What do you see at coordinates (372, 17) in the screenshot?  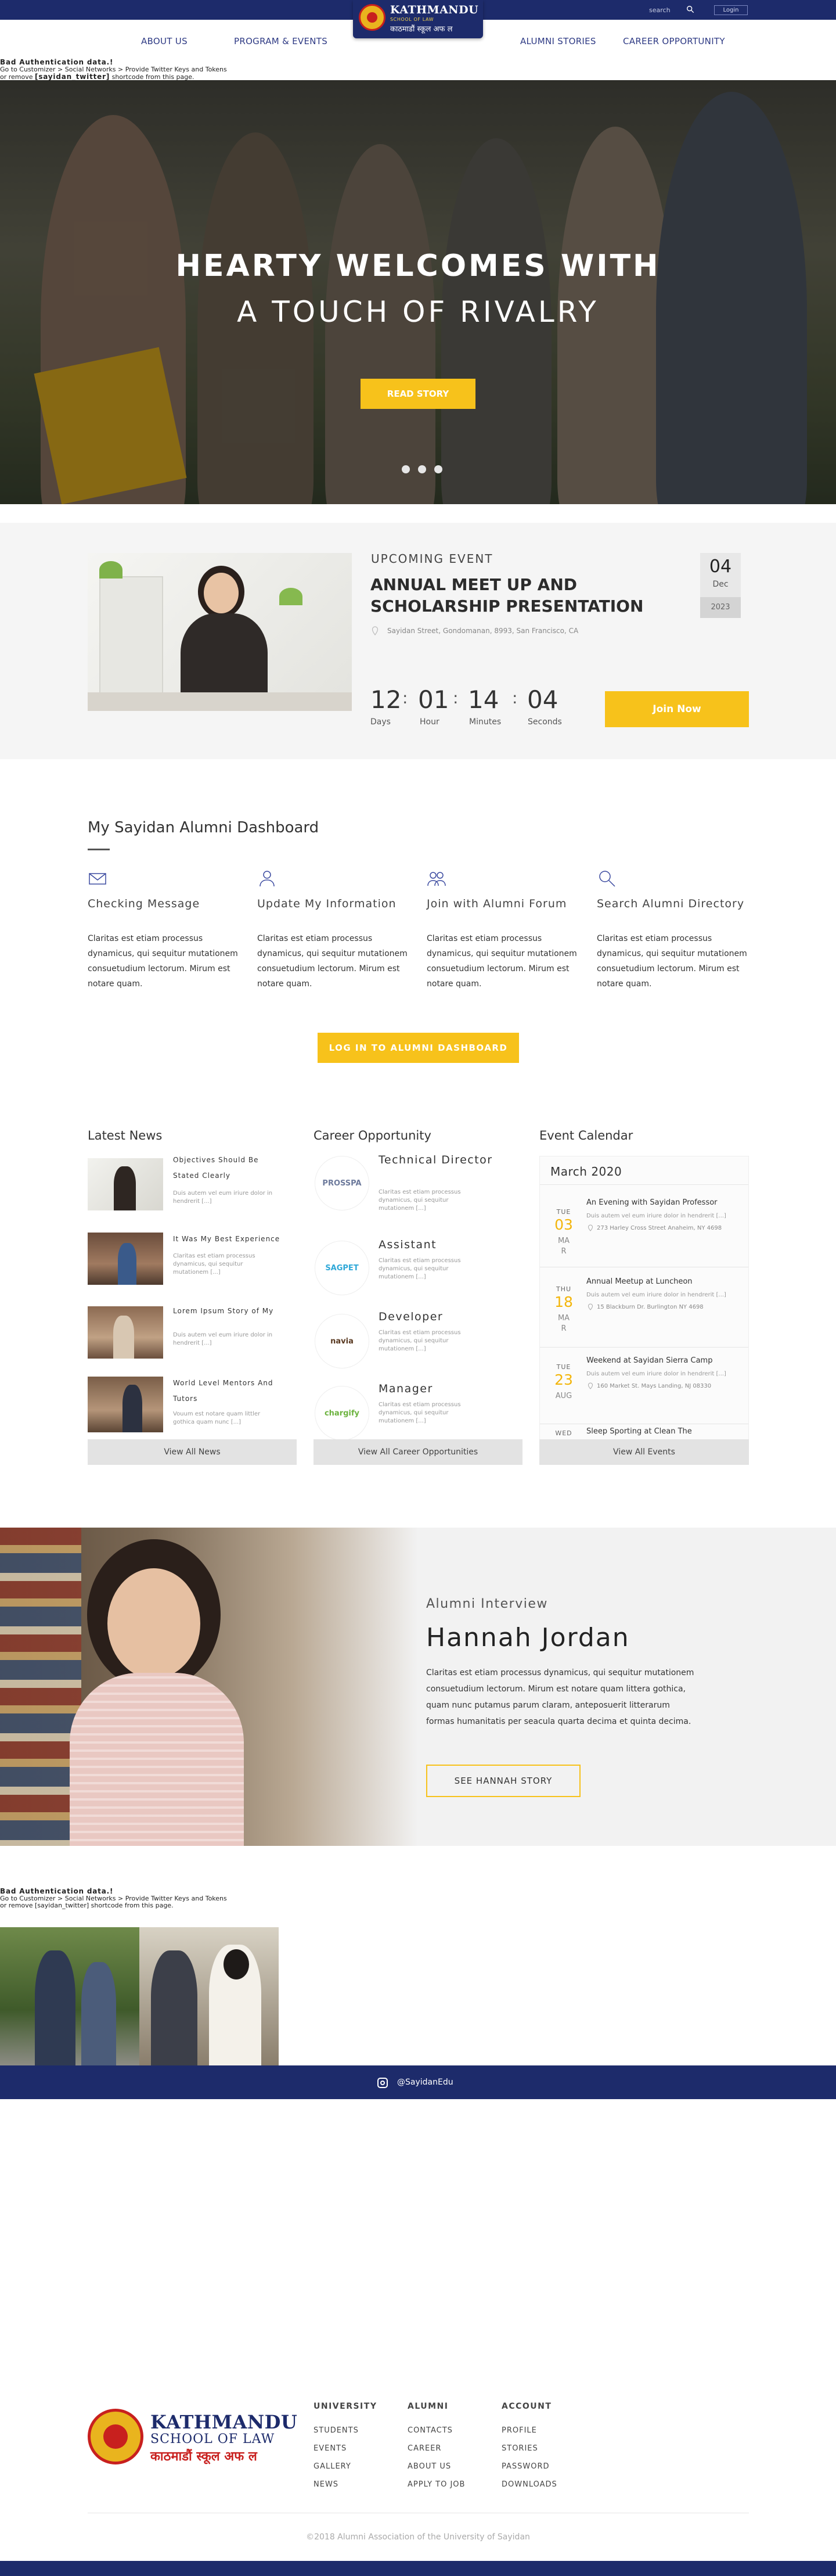 I see `school-seal-icon` at bounding box center [372, 17].